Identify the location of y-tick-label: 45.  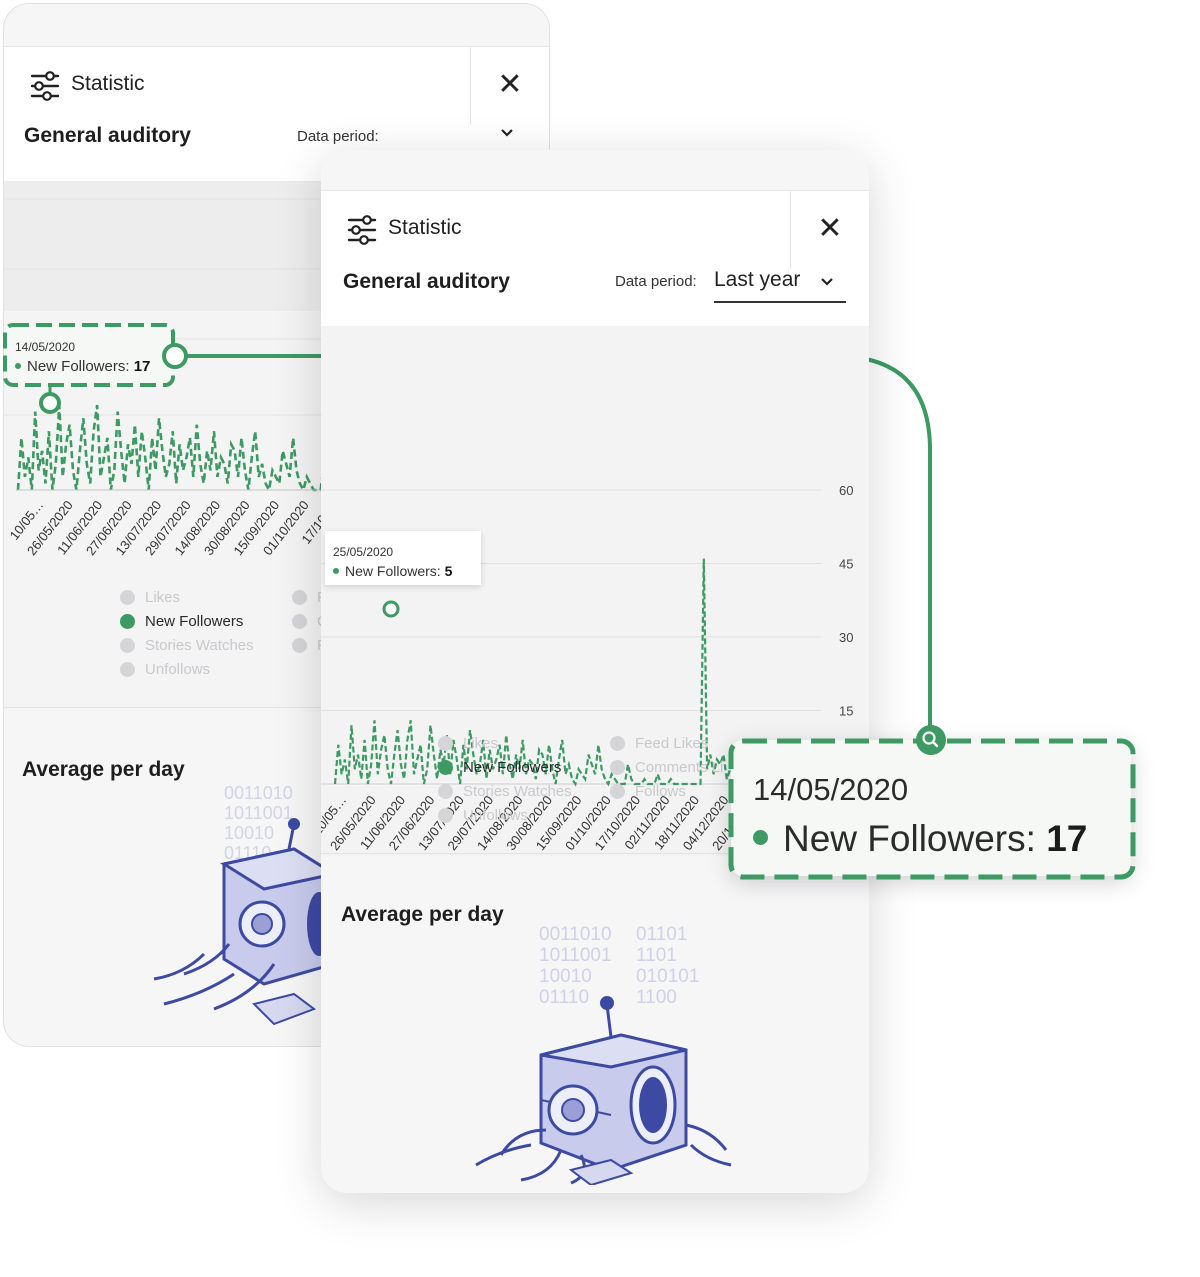
(846, 564).